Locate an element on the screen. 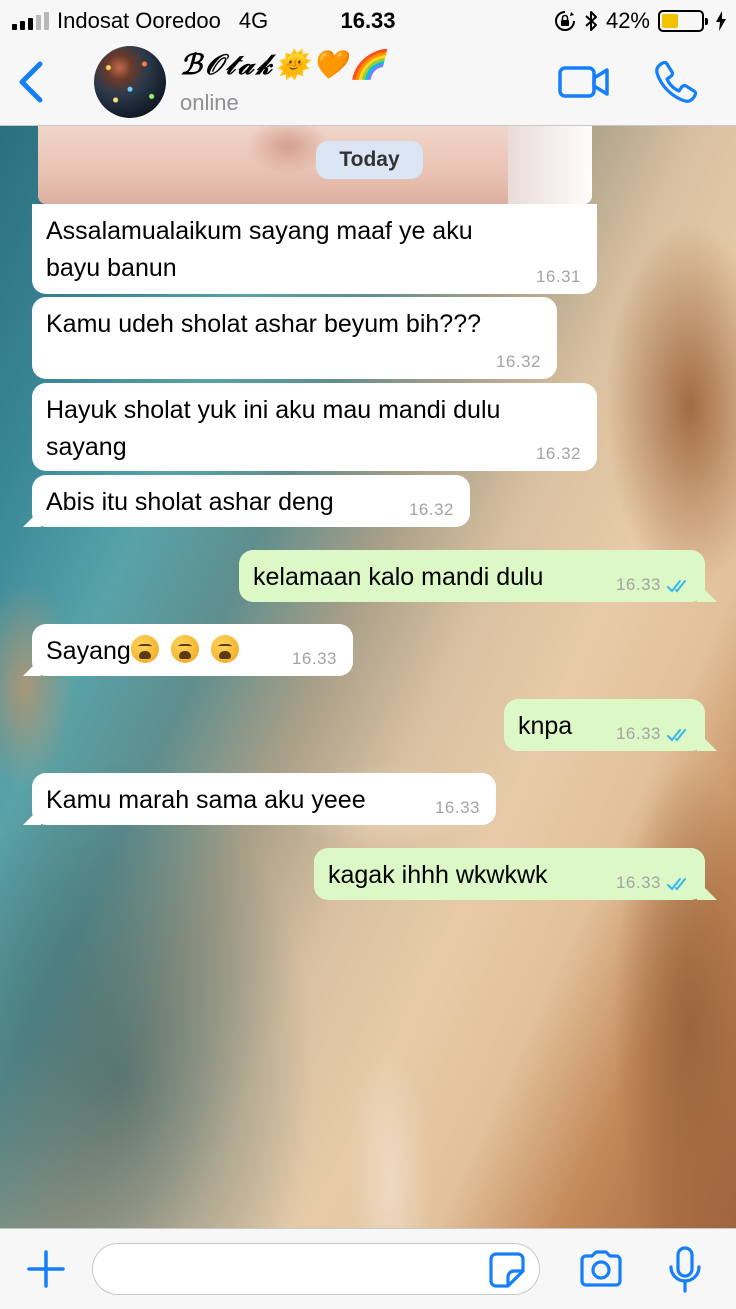 Image resolution: width=736 pixels, height=1309 pixels. microphone-icon is located at coordinates (685, 1269).